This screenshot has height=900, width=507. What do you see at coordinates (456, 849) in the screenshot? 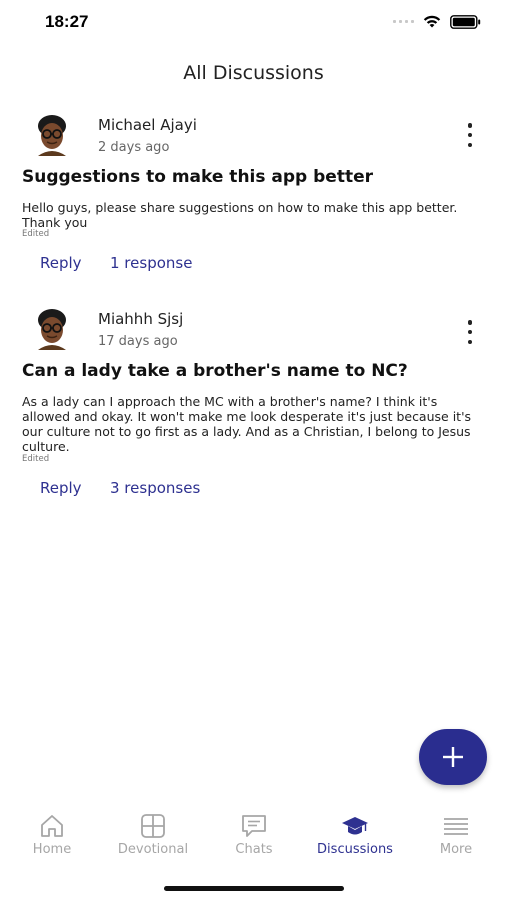
I see `tab-label: More` at bounding box center [456, 849].